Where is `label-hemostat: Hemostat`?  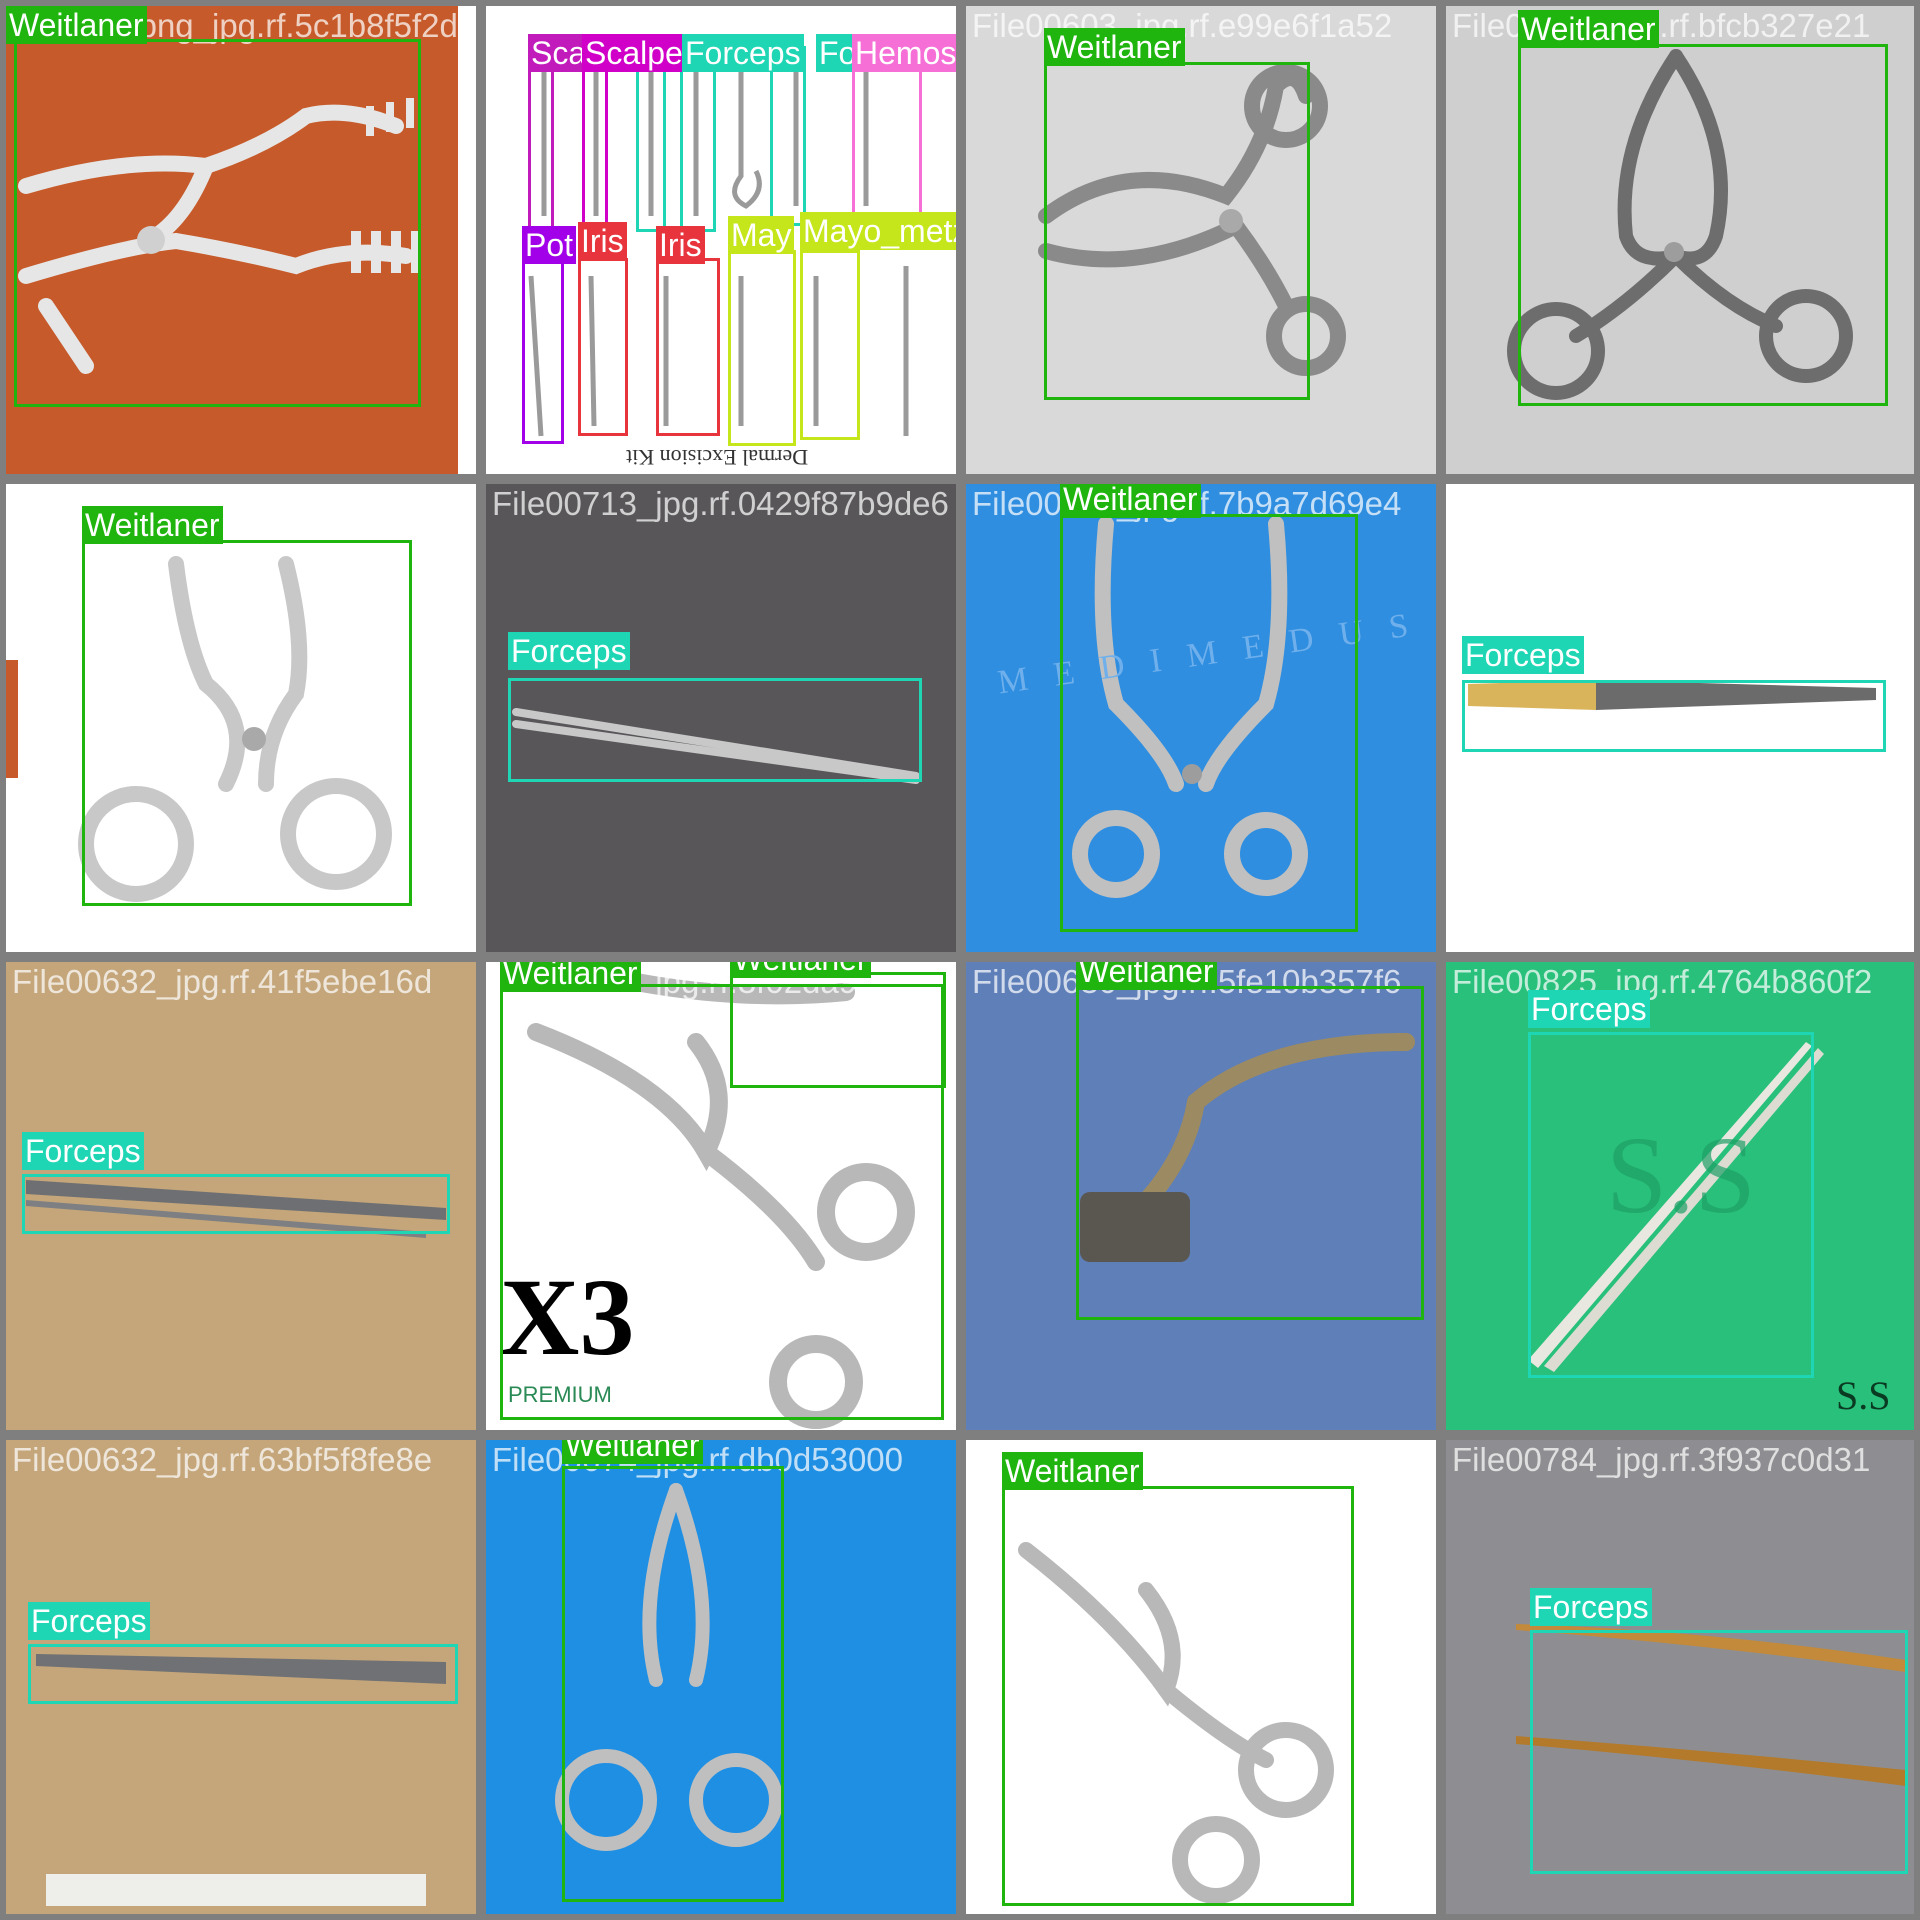
label-hemostat: Hemostat is located at coordinates (904, 53).